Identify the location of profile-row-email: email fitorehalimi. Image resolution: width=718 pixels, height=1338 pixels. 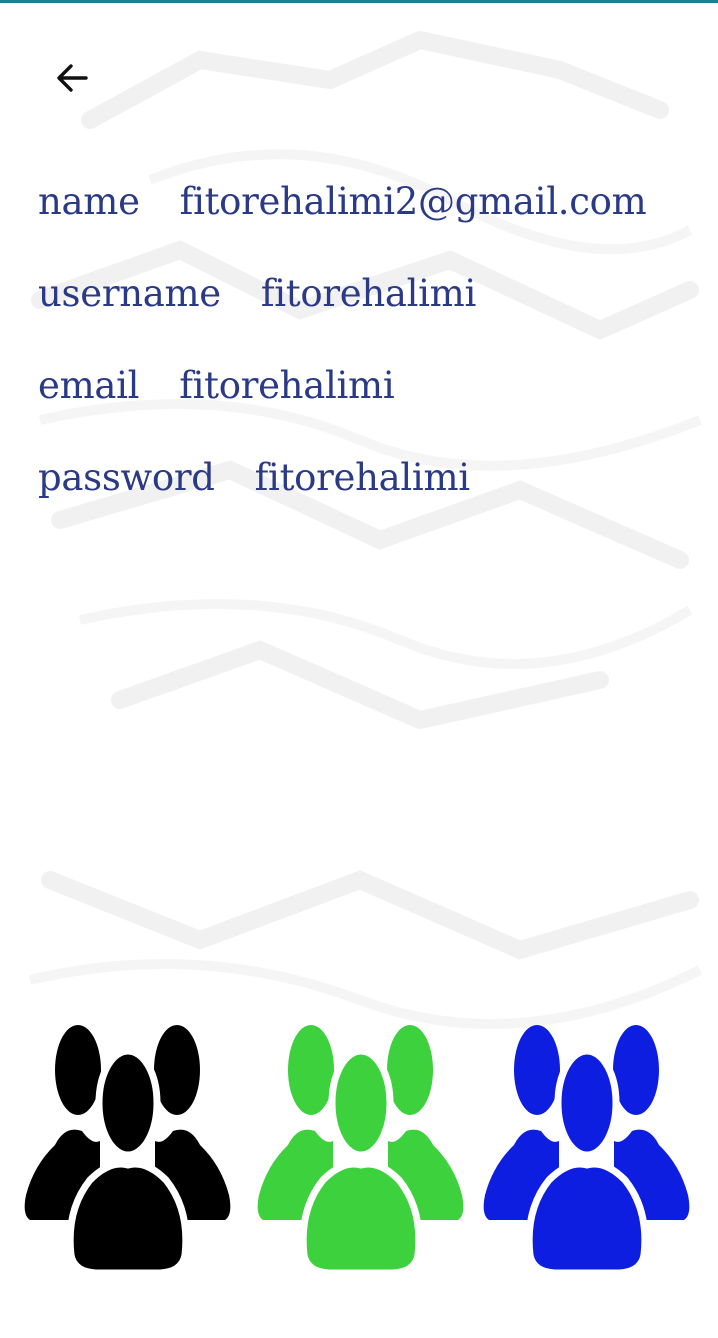
(342, 385).